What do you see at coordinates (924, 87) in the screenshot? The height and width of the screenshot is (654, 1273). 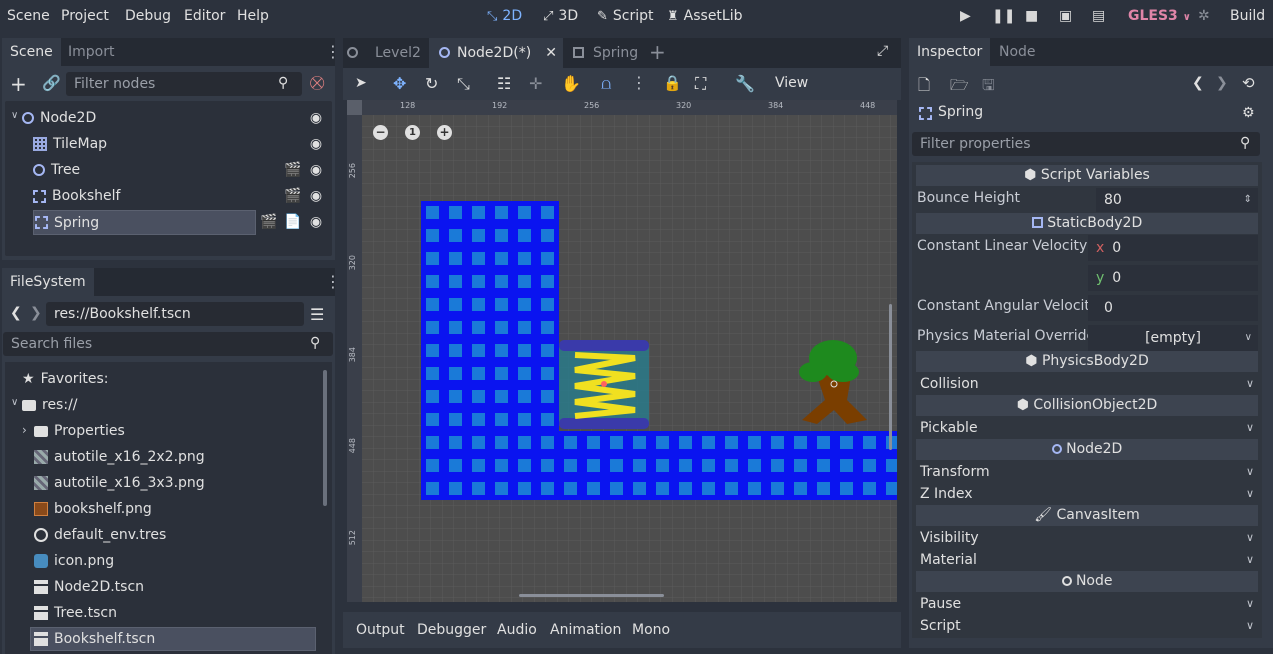 I see `new-resource-icon: 🗋` at bounding box center [924, 87].